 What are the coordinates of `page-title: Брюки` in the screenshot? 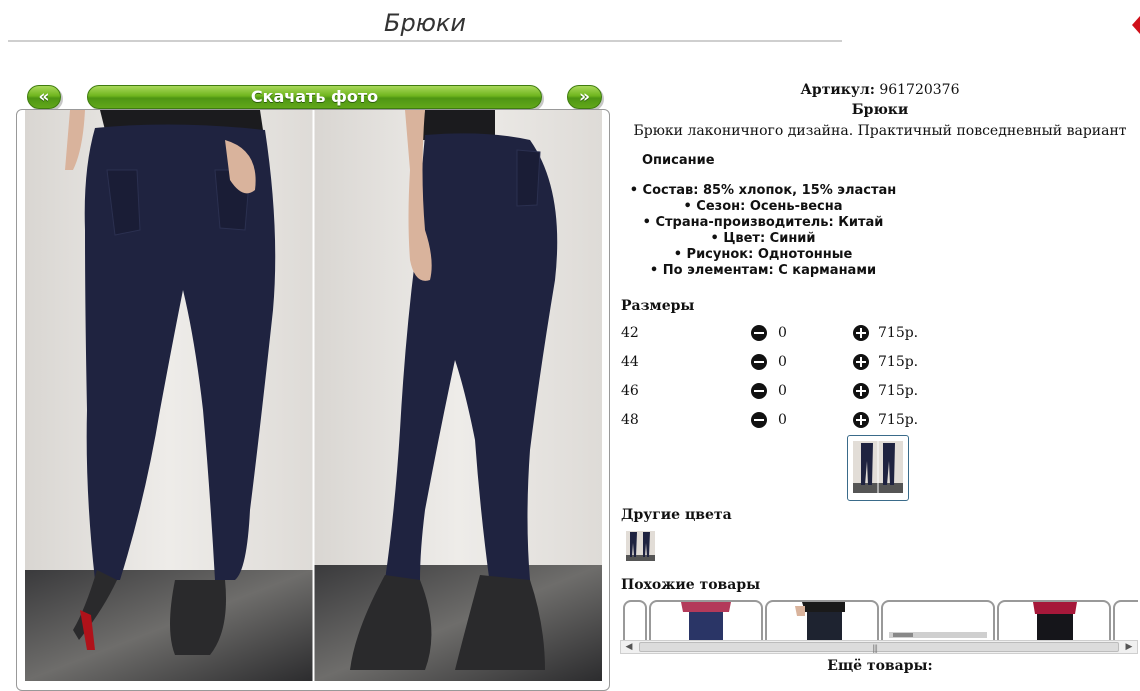 It's located at (425, 24).